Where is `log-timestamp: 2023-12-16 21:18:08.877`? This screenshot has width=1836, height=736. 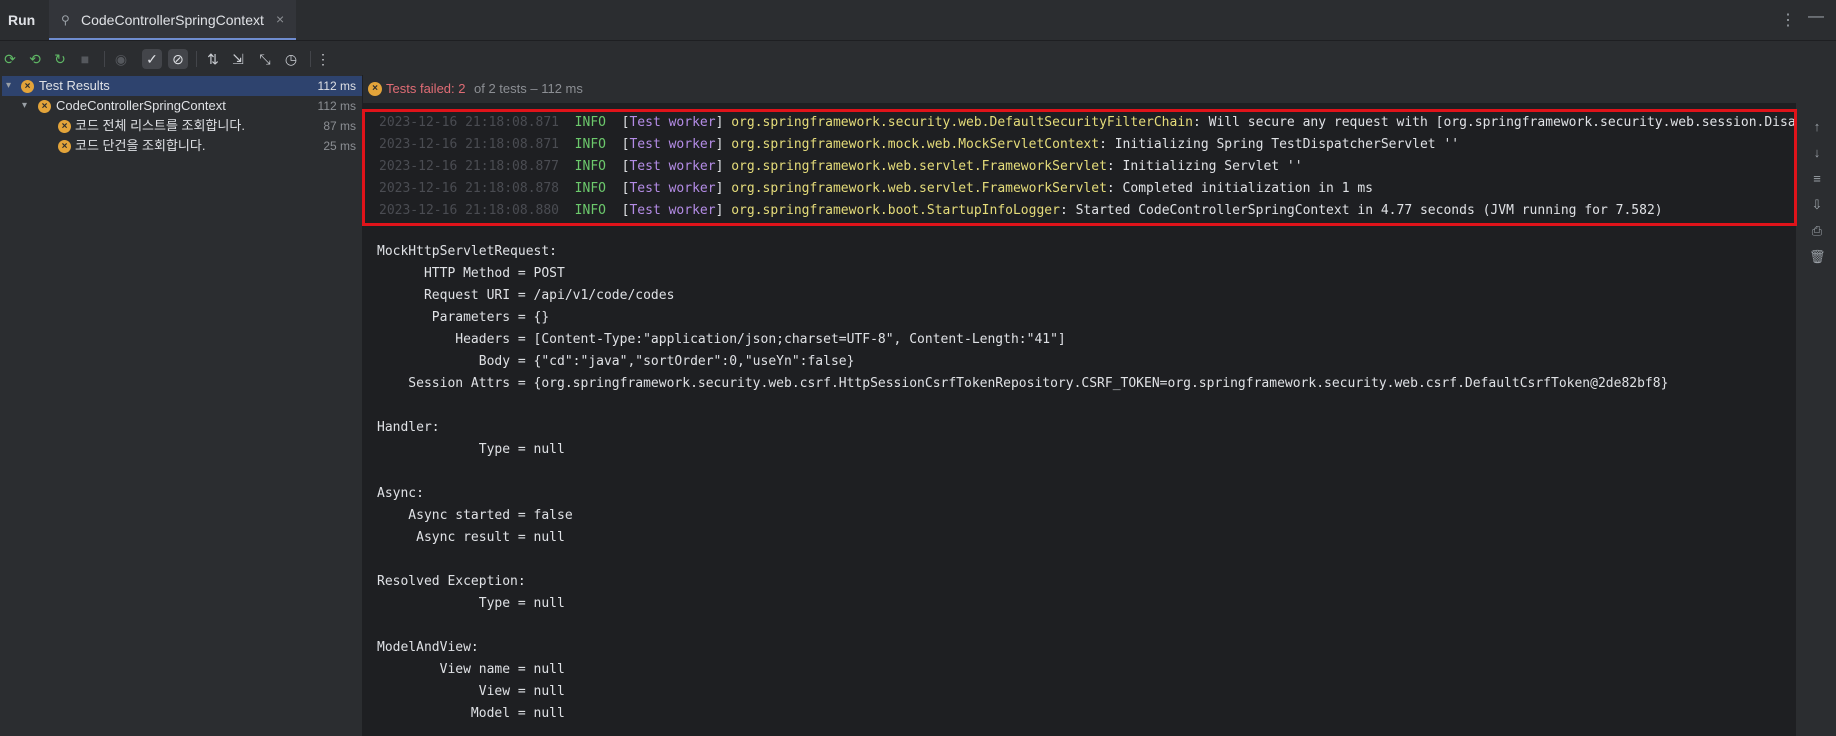 log-timestamp: 2023-12-16 21:18:08.877 is located at coordinates (469, 166).